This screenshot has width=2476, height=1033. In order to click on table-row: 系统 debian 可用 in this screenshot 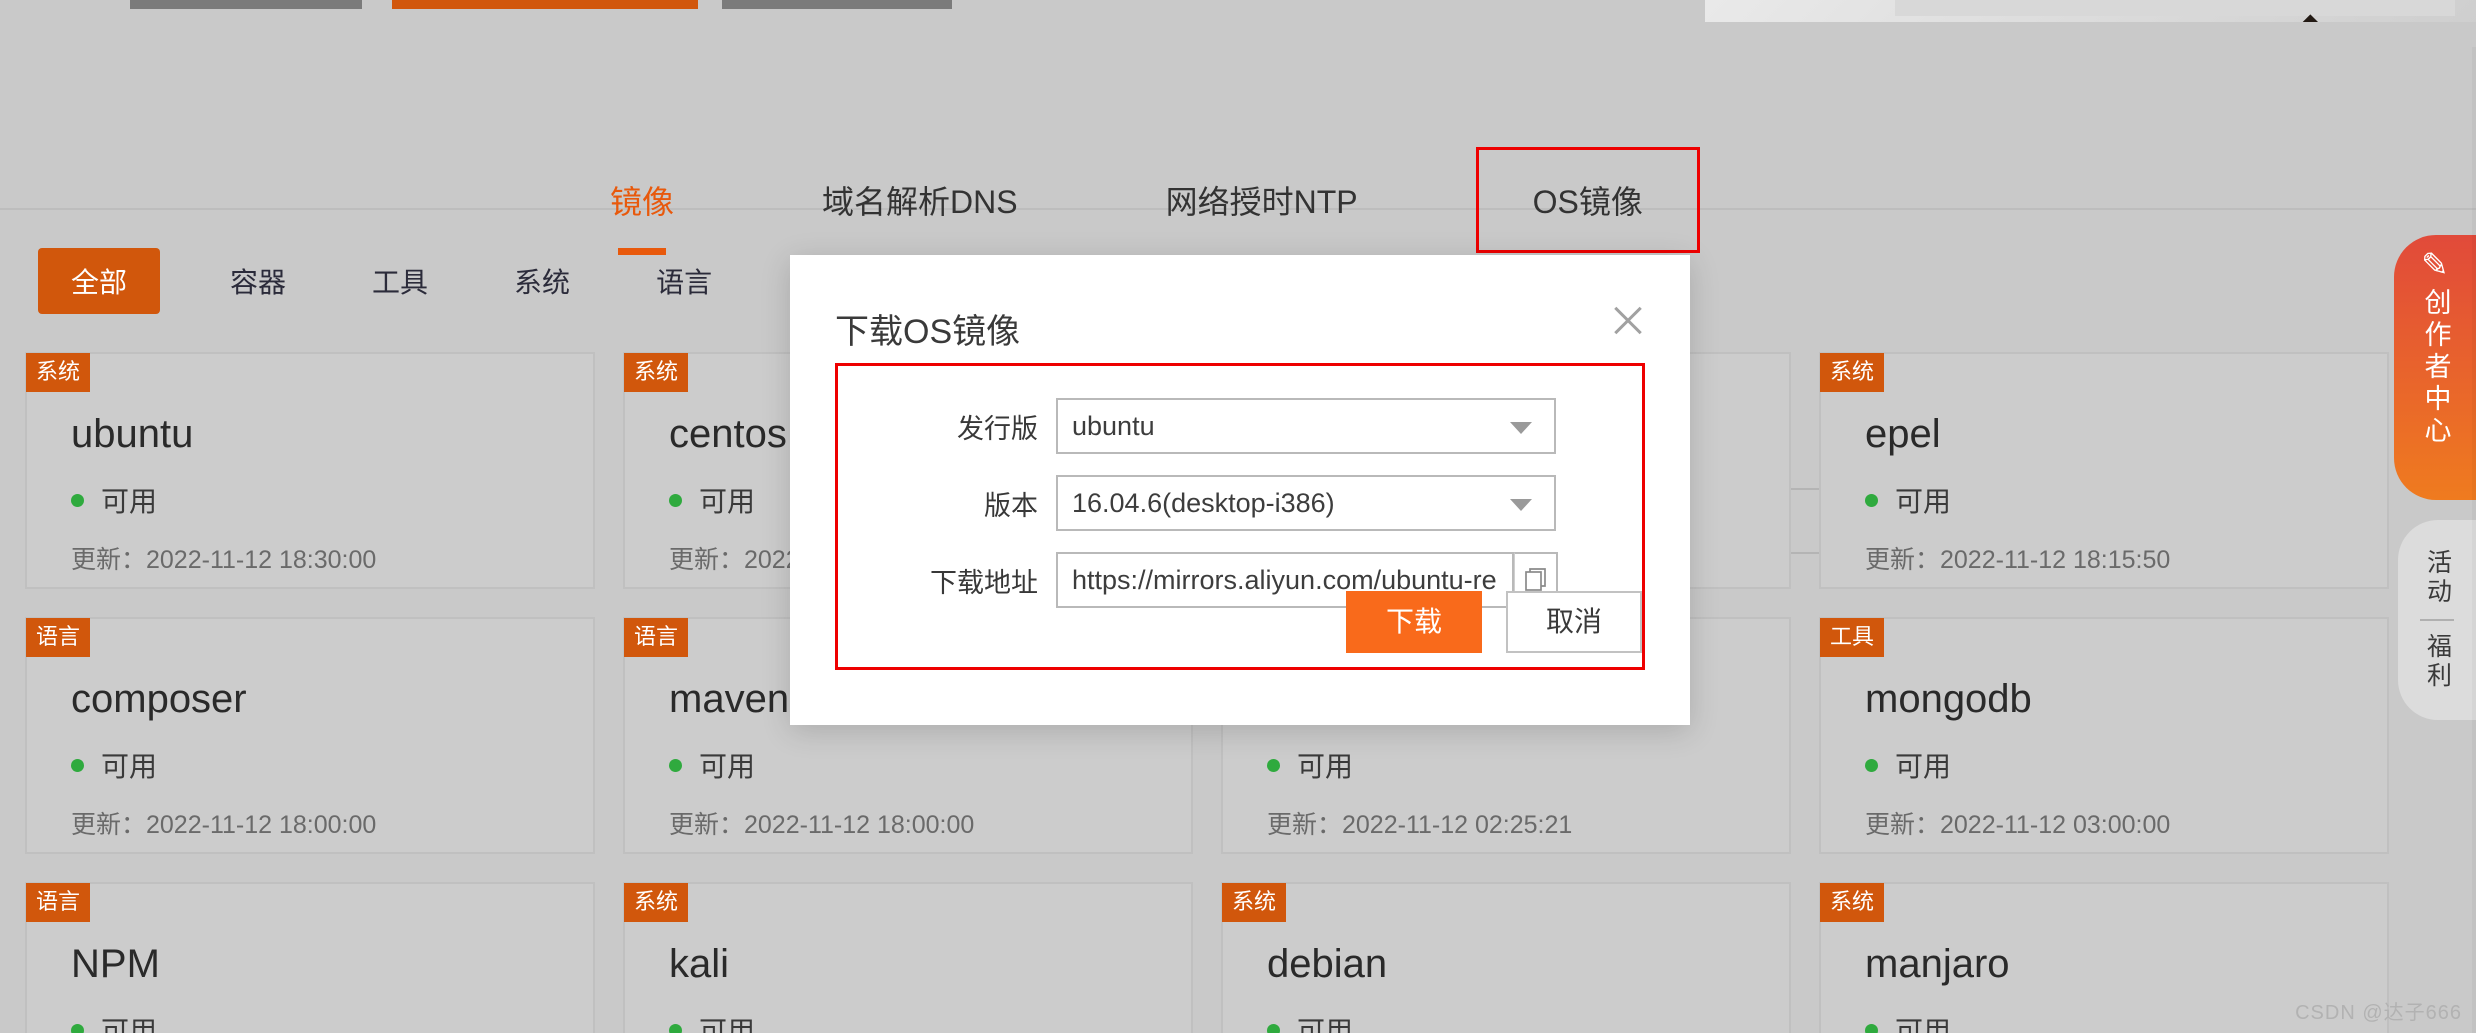, I will do `click(1506, 957)`.